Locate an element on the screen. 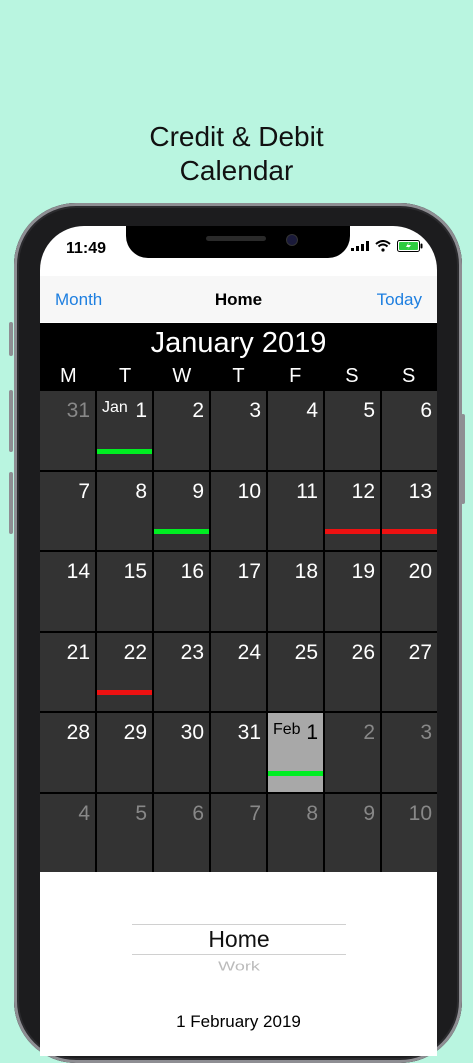 The image size is (473, 1063). calendar-day-cell: 29 is located at coordinates (124, 752).